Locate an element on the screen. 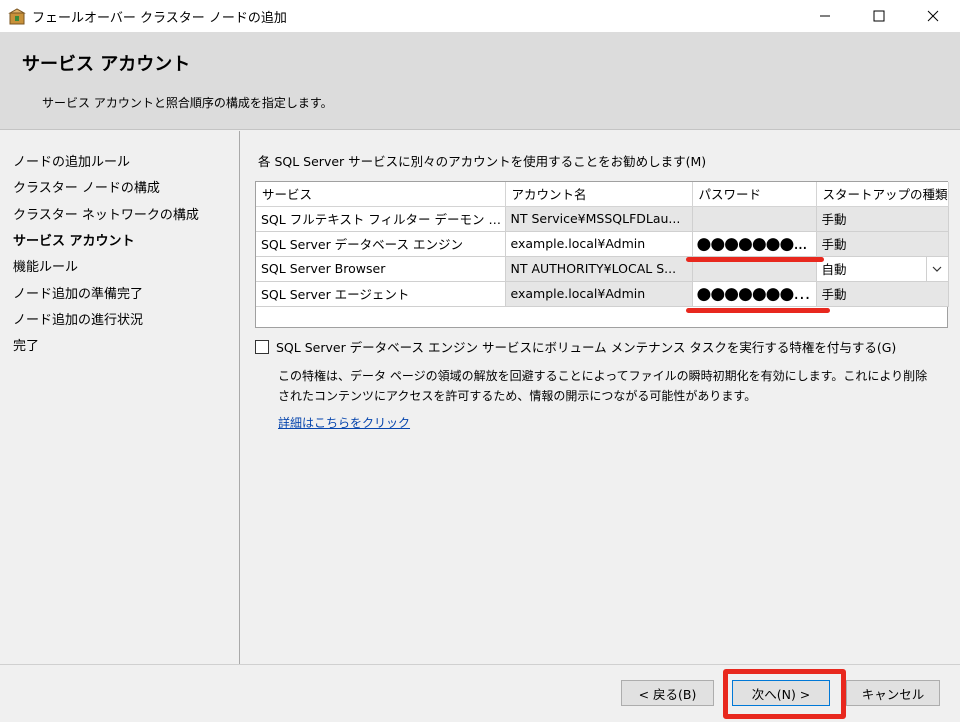  minimize-button is located at coordinates (825, 16).